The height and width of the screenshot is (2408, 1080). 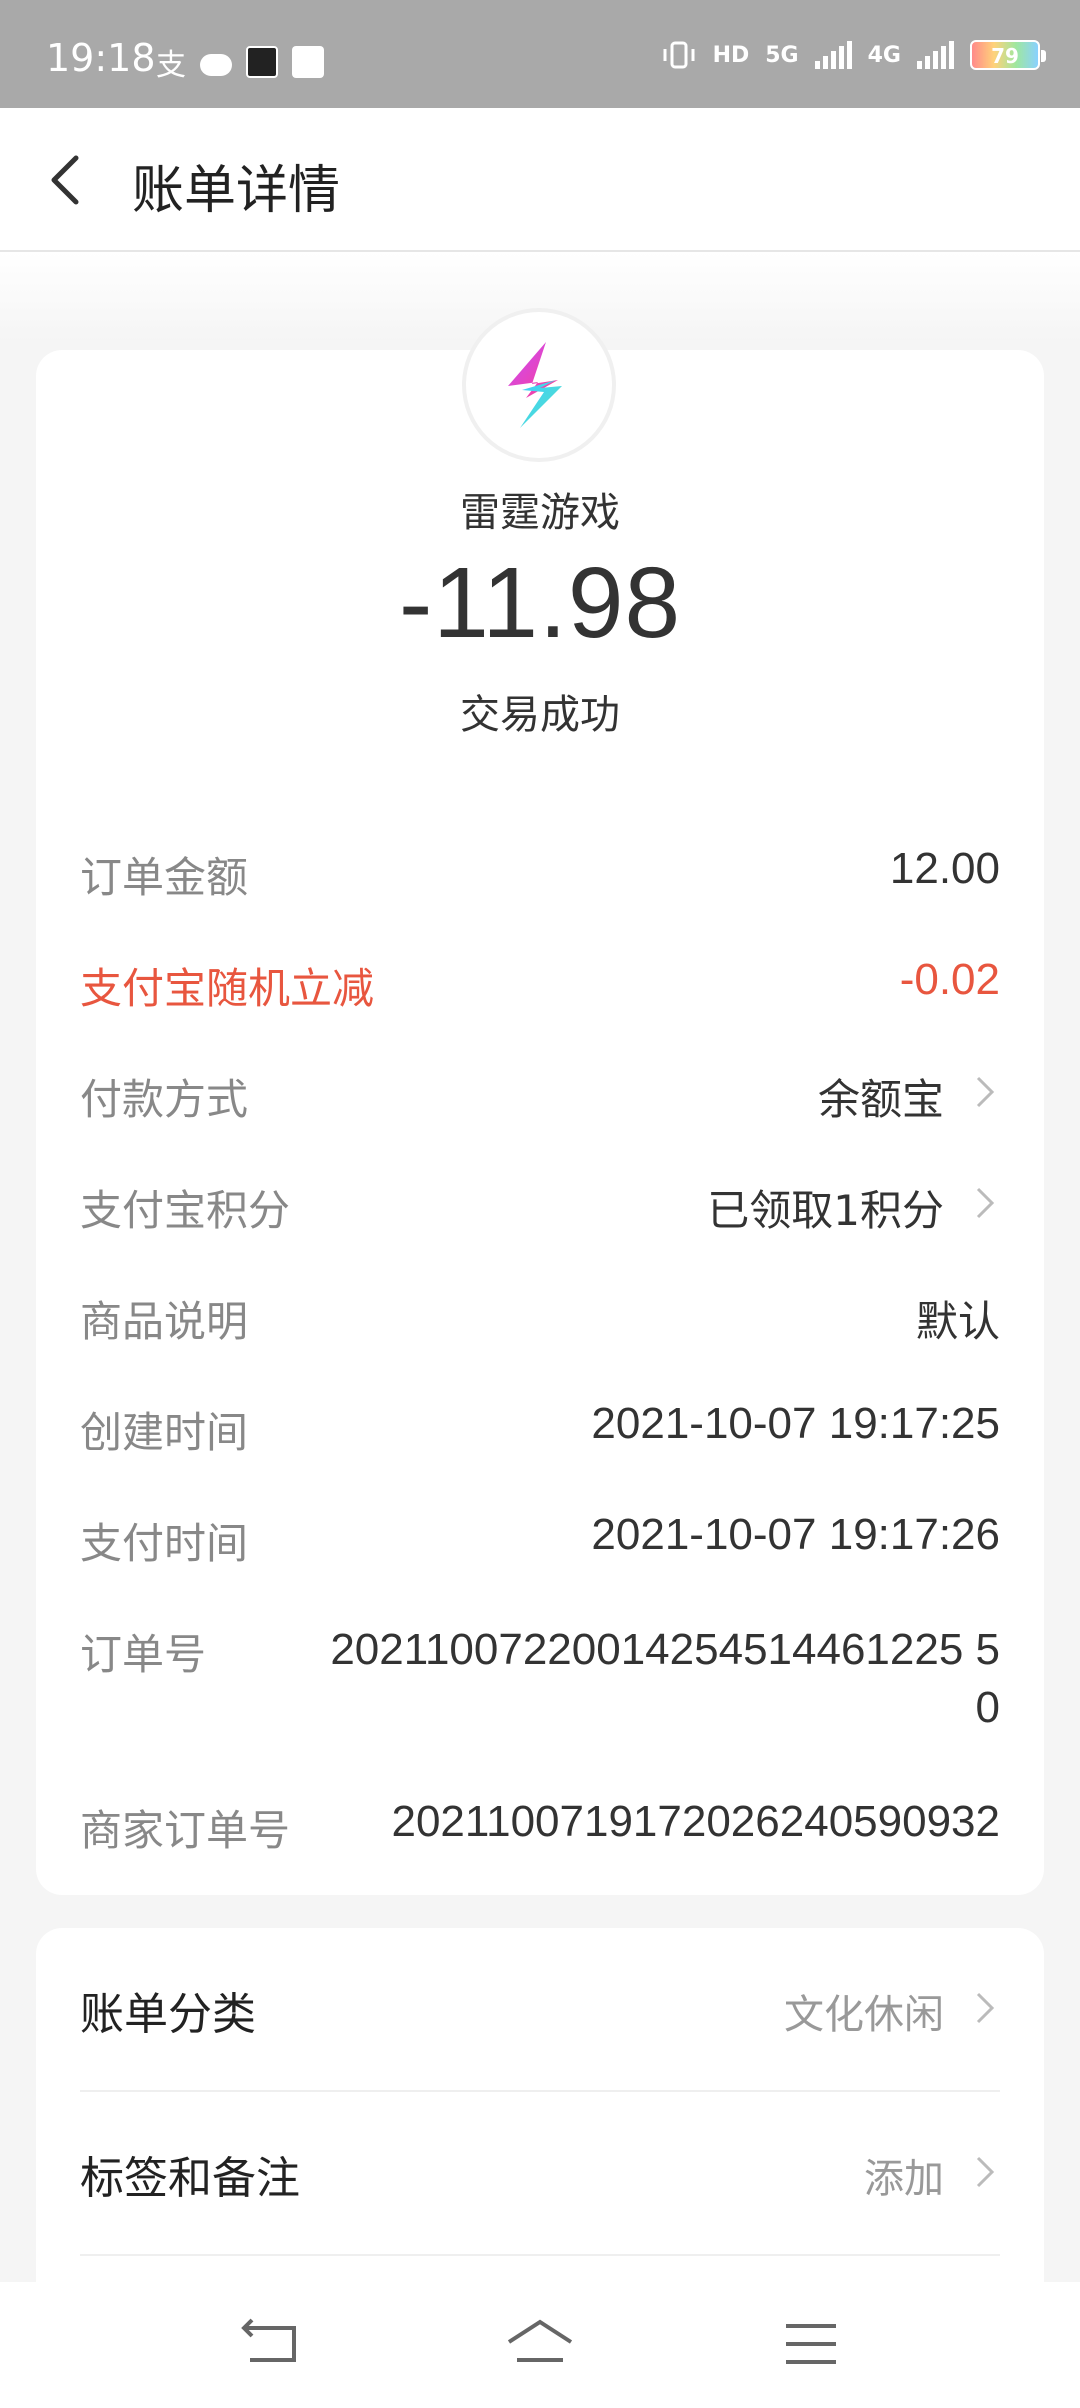 What do you see at coordinates (665, 1678) in the screenshot?
I see `detail-value: 20211007220014254514461225 50` at bounding box center [665, 1678].